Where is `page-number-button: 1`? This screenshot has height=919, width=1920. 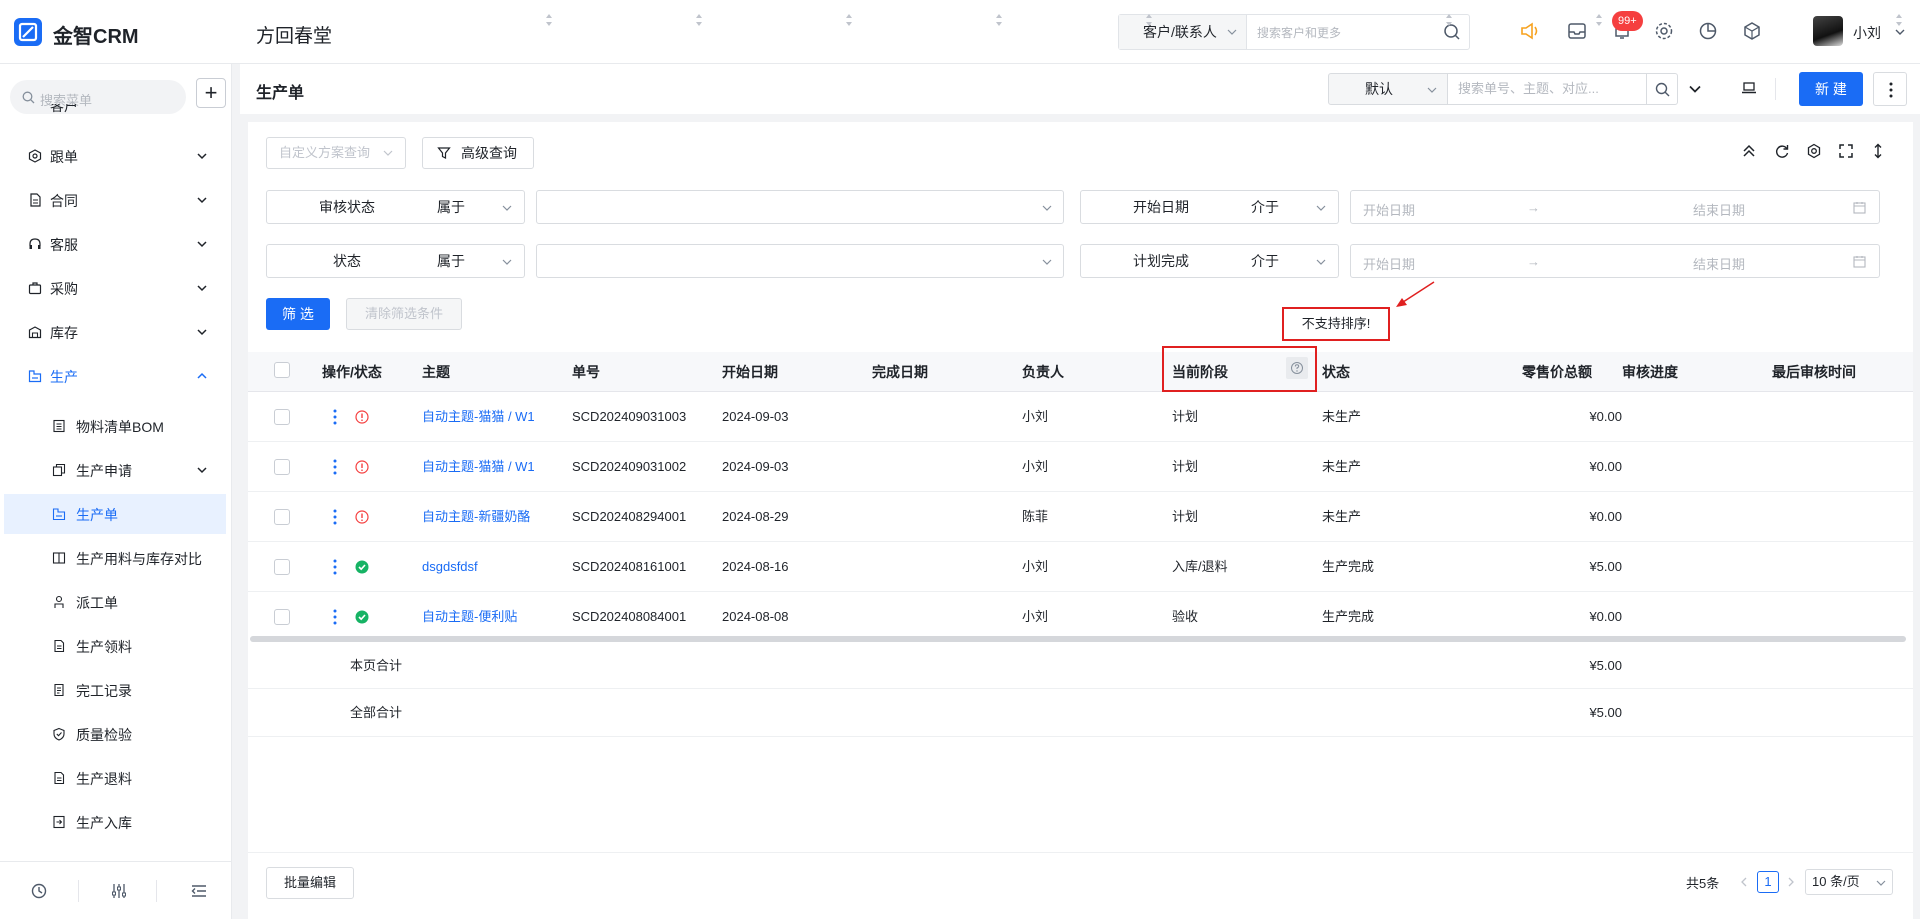 page-number-button: 1 is located at coordinates (1768, 882).